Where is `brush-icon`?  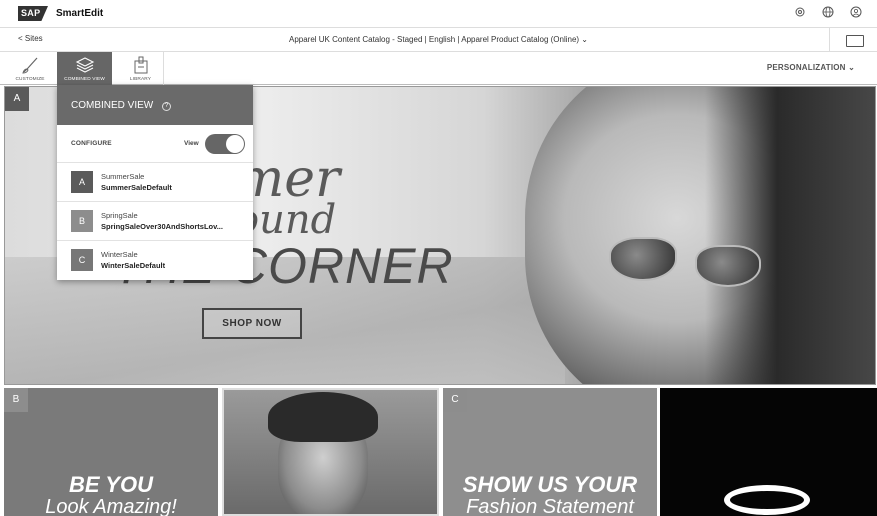 brush-icon is located at coordinates (30, 65).